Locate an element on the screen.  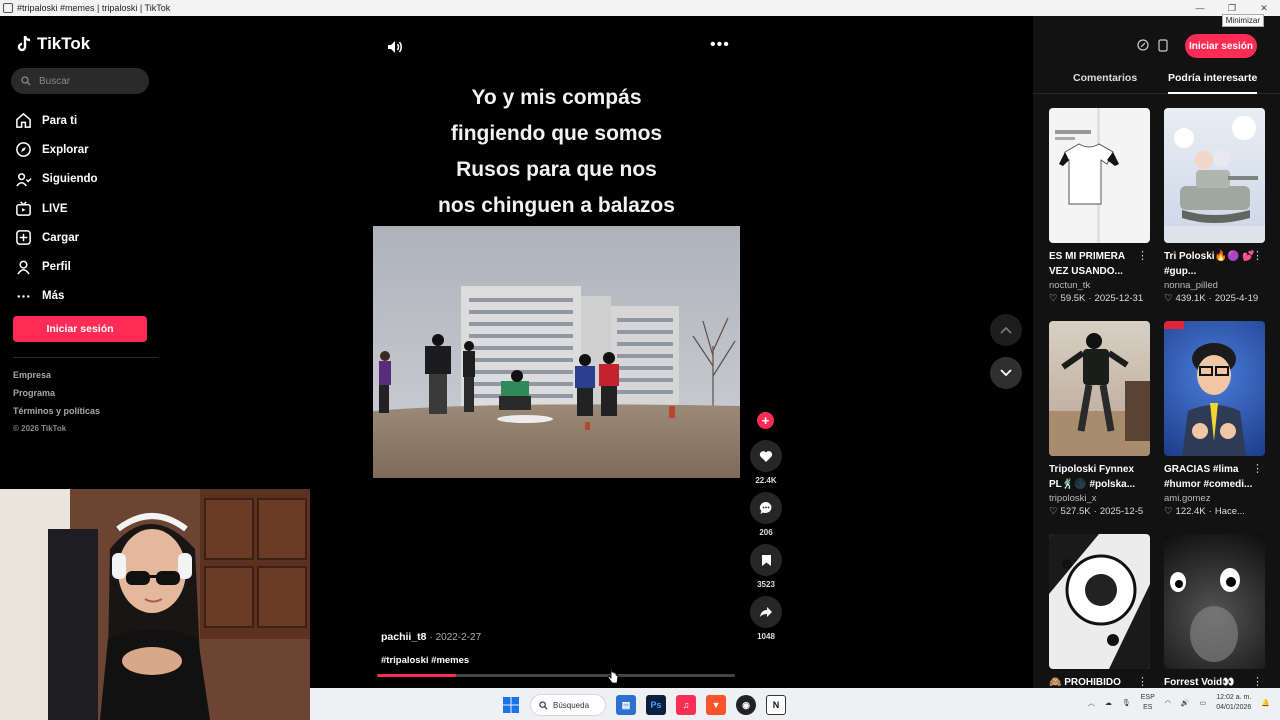
minimize-button: — is located at coordinates (1200, 8).